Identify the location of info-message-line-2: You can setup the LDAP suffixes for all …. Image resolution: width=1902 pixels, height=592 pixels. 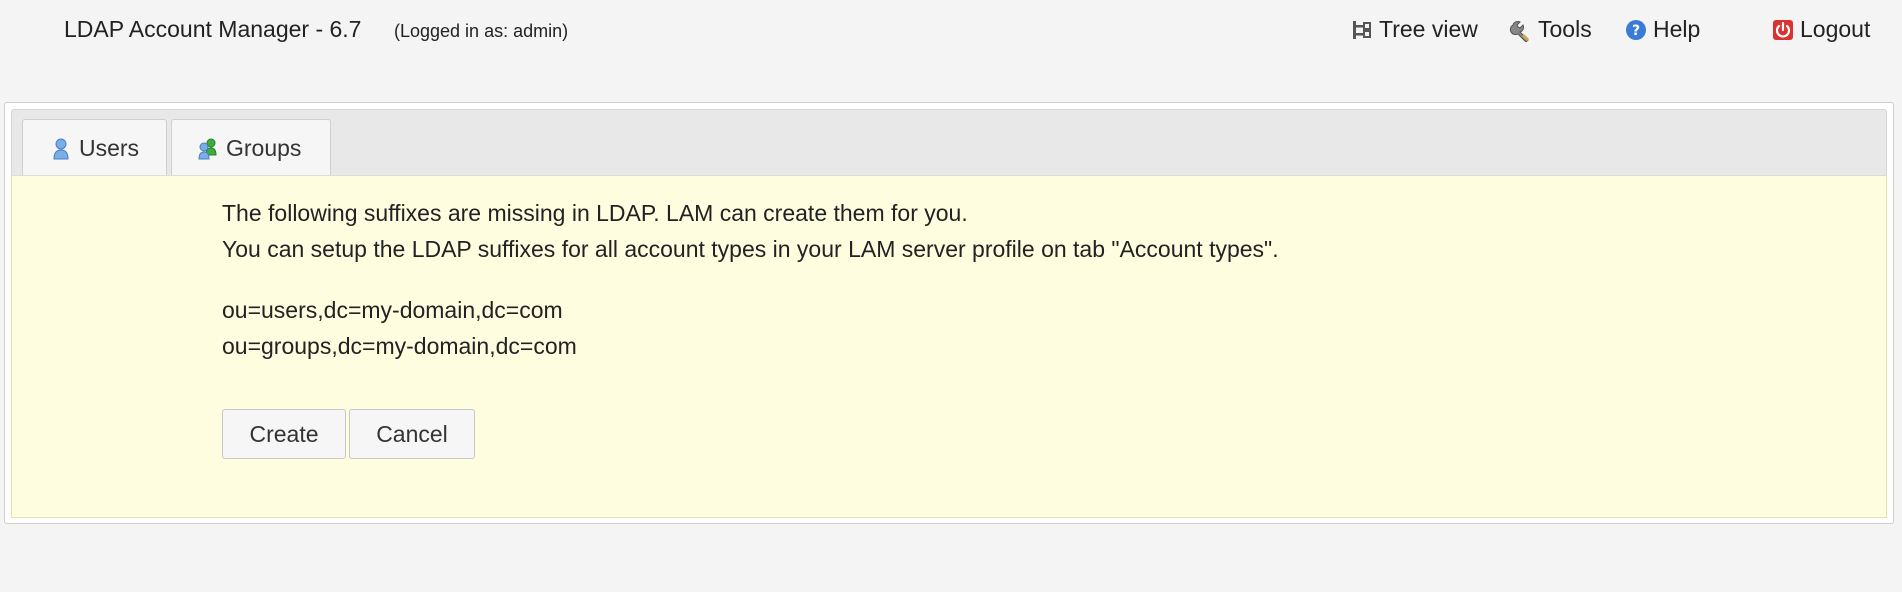
(750, 249).